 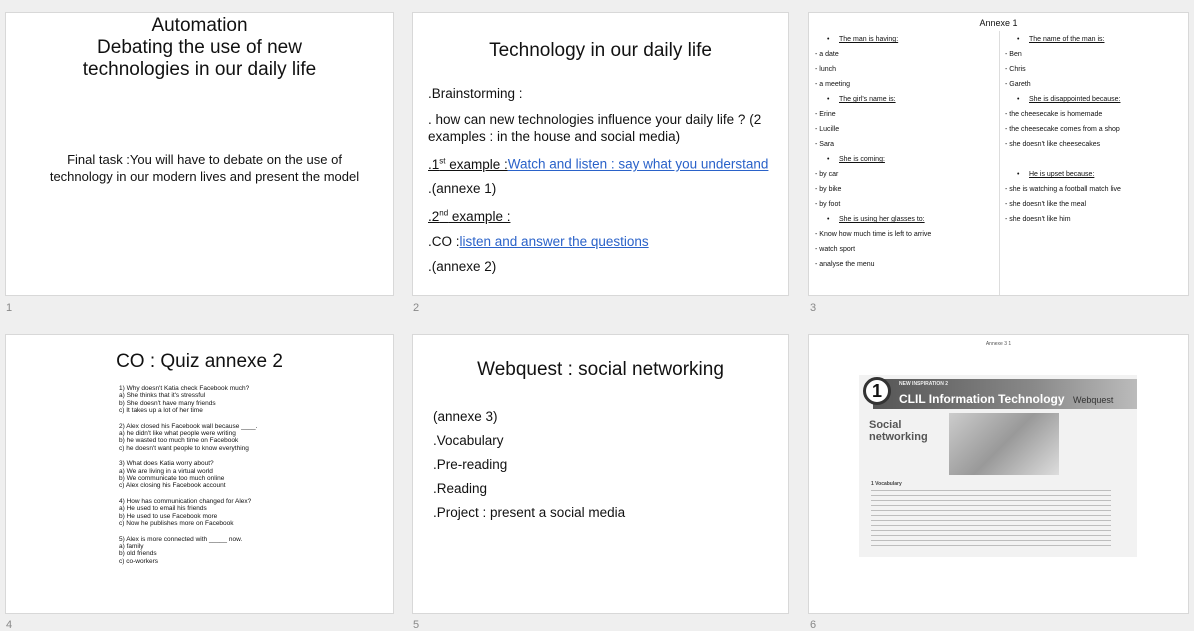 What do you see at coordinates (416, 625) in the screenshot?
I see `slide-number: 5` at bounding box center [416, 625].